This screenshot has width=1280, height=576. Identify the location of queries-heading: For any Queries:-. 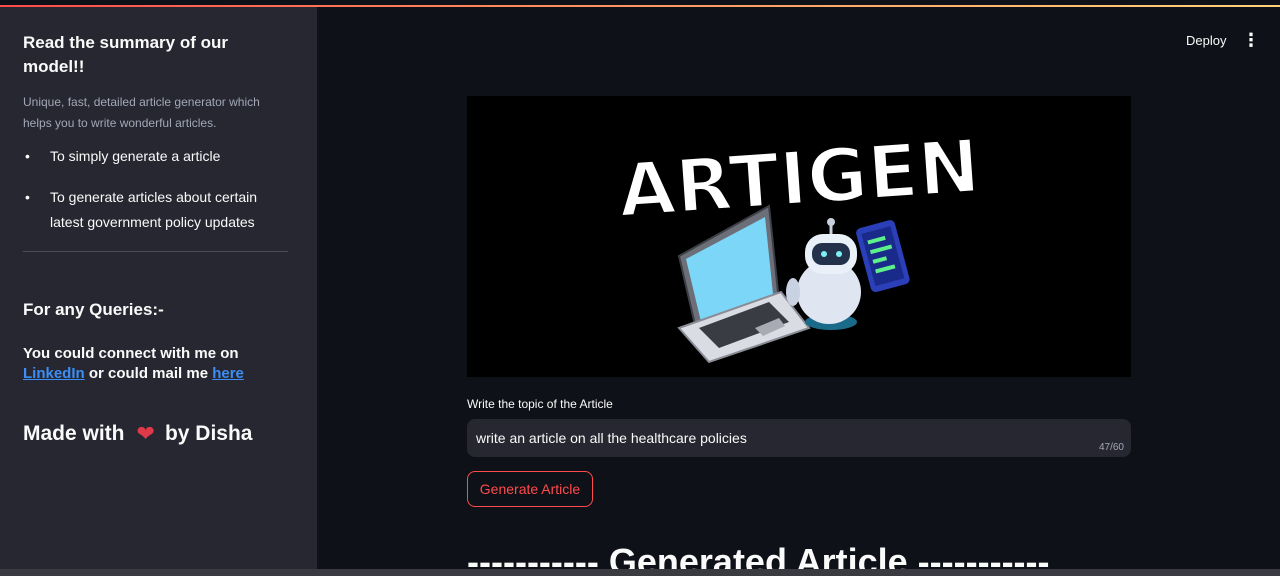
(93, 309).